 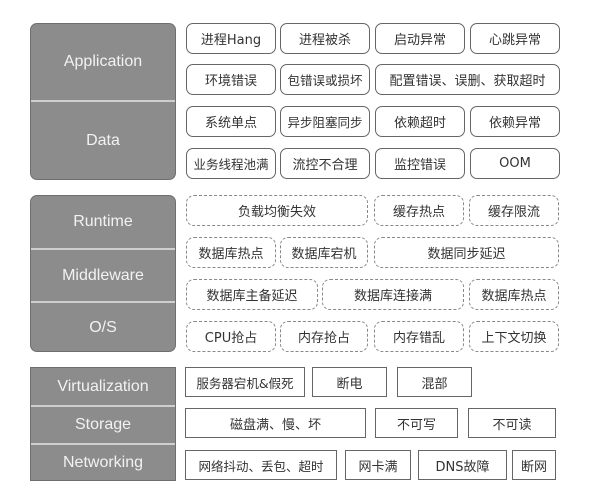 I want to click on fault-item: 心跳异常, so click(x=515, y=38).